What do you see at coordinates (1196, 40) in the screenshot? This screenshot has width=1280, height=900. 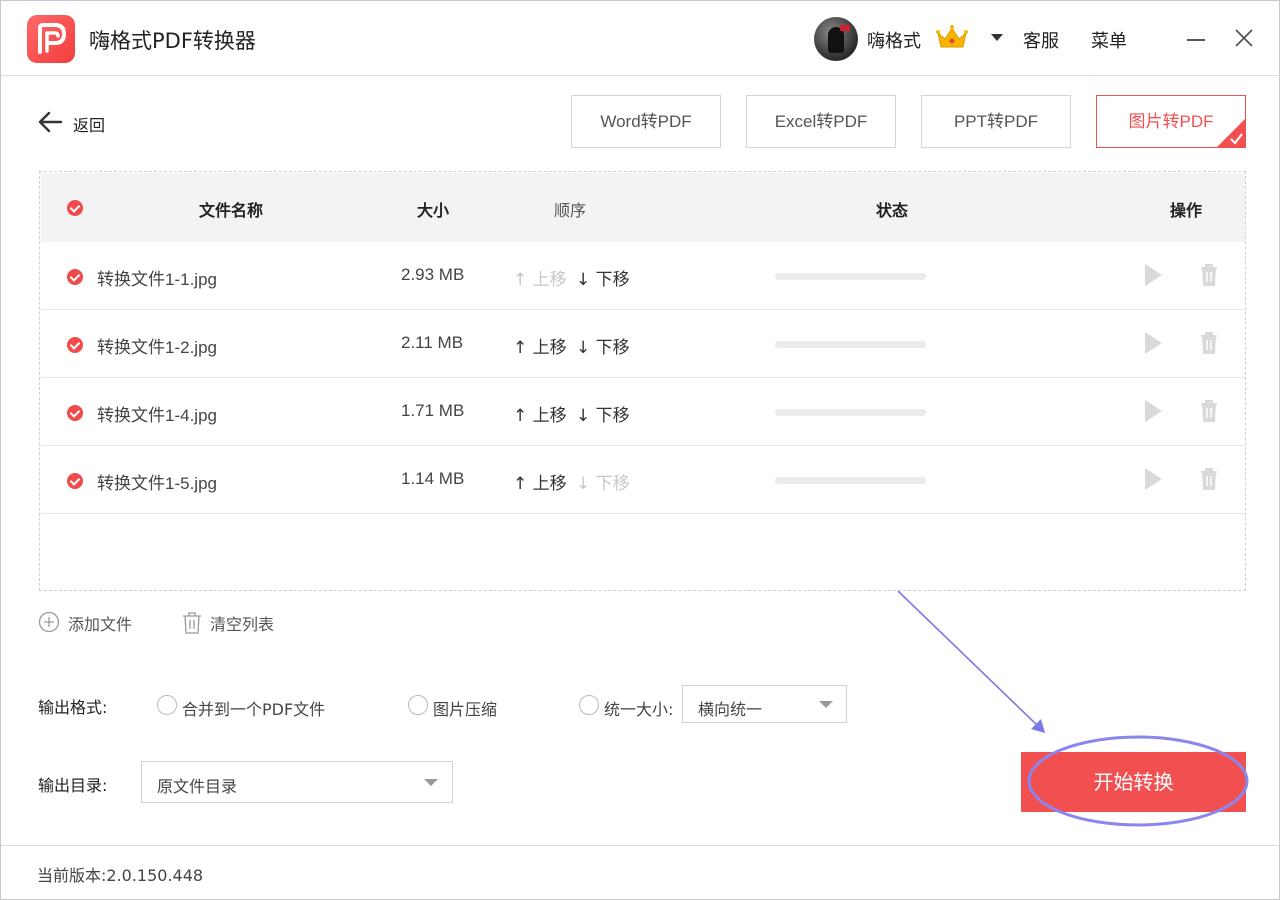 I see `minimize-icon` at bounding box center [1196, 40].